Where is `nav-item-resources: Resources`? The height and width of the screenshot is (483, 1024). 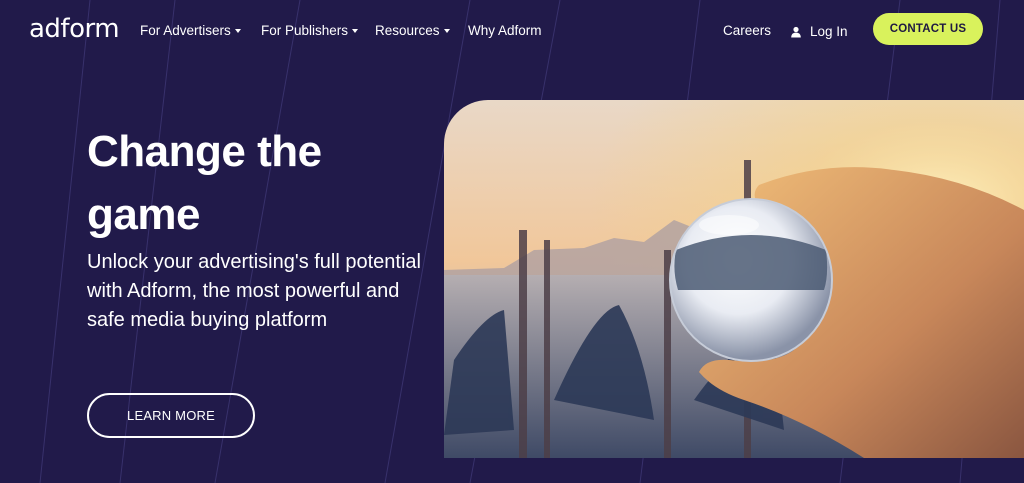
nav-item-resources: Resources is located at coordinates (412, 30).